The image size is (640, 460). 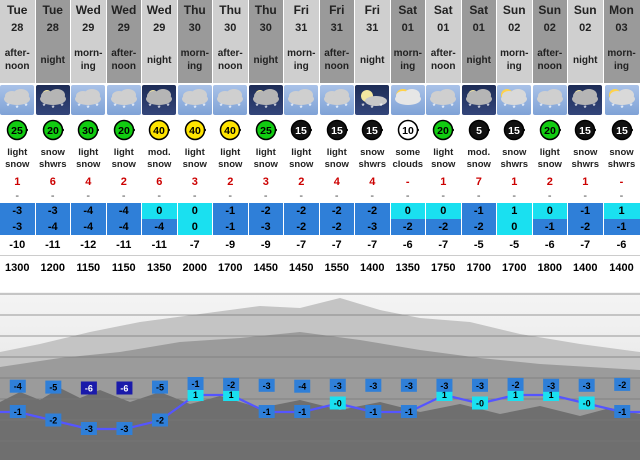 I want to click on date-cell: 31, so click(x=302, y=28).